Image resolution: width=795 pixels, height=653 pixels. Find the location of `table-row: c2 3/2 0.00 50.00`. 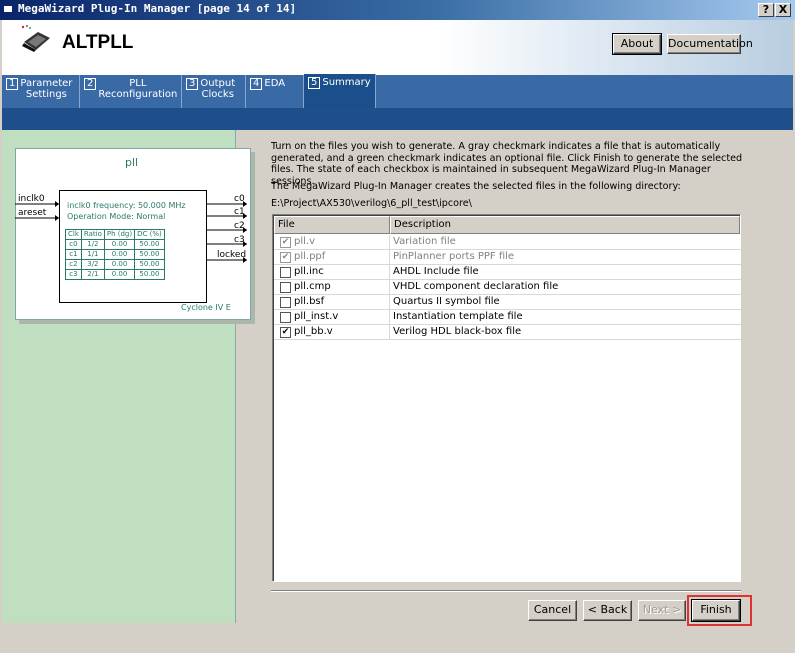

table-row: c2 3/2 0.00 50.00 is located at coordinates (115, 264).